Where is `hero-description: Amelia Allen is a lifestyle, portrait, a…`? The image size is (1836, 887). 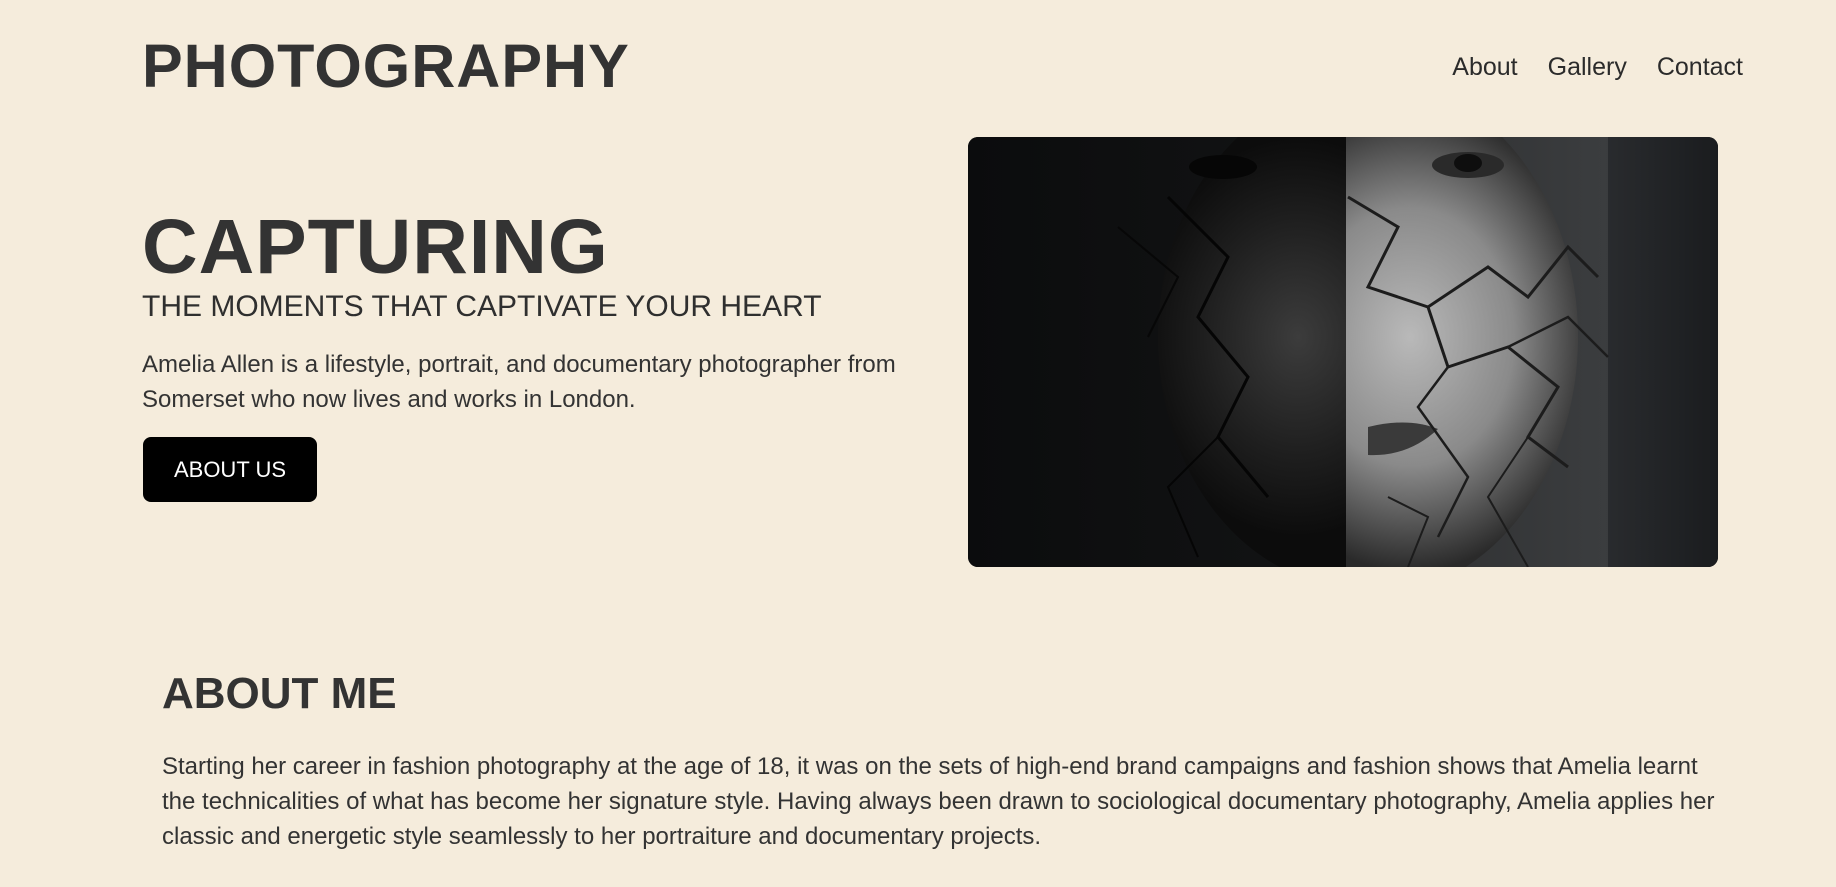
hero-description: Amelia Allen is a lifestyle, portrait, a… is located at coordinates (519, 382).